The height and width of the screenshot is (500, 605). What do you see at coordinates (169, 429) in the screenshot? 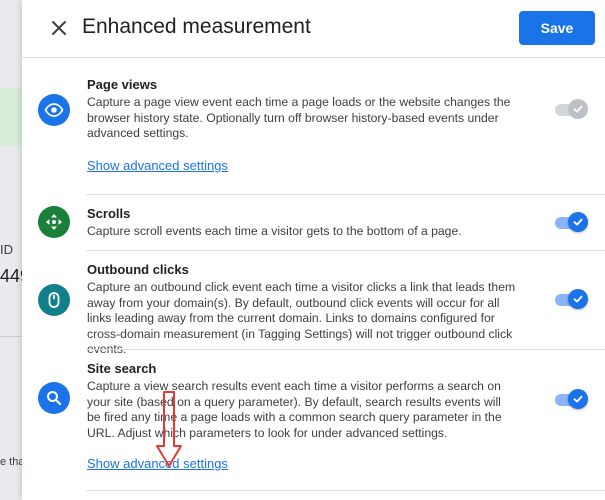
I see `annotation-arrow-icon` at bounding box center [169, 429].